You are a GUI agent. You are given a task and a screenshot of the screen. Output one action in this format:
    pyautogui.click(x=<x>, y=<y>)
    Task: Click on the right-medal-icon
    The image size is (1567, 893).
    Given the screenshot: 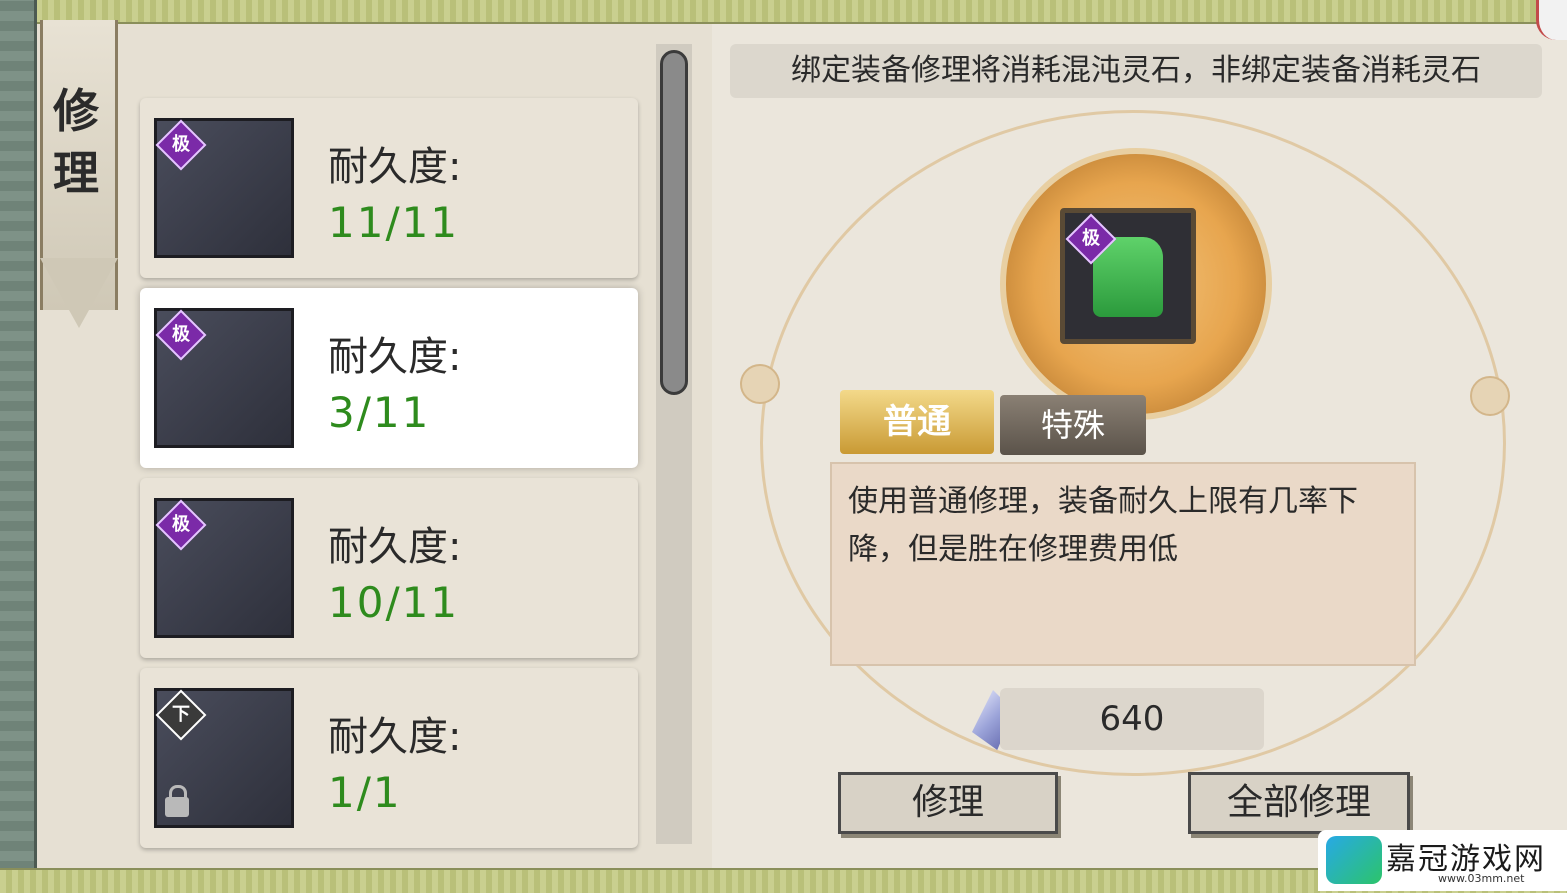 What is the action you would take?
    pyautogui.click(x=1490, y=396)
    